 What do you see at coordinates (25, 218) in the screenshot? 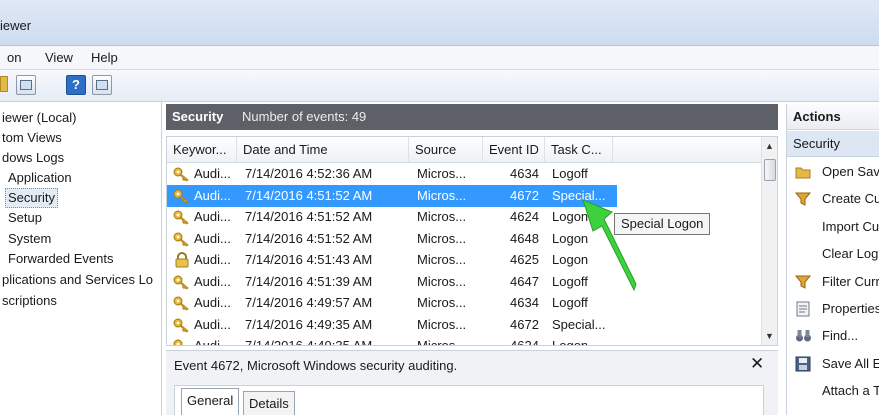
I see `tree-item-setup: Setup` at bounding box center [25, 218].